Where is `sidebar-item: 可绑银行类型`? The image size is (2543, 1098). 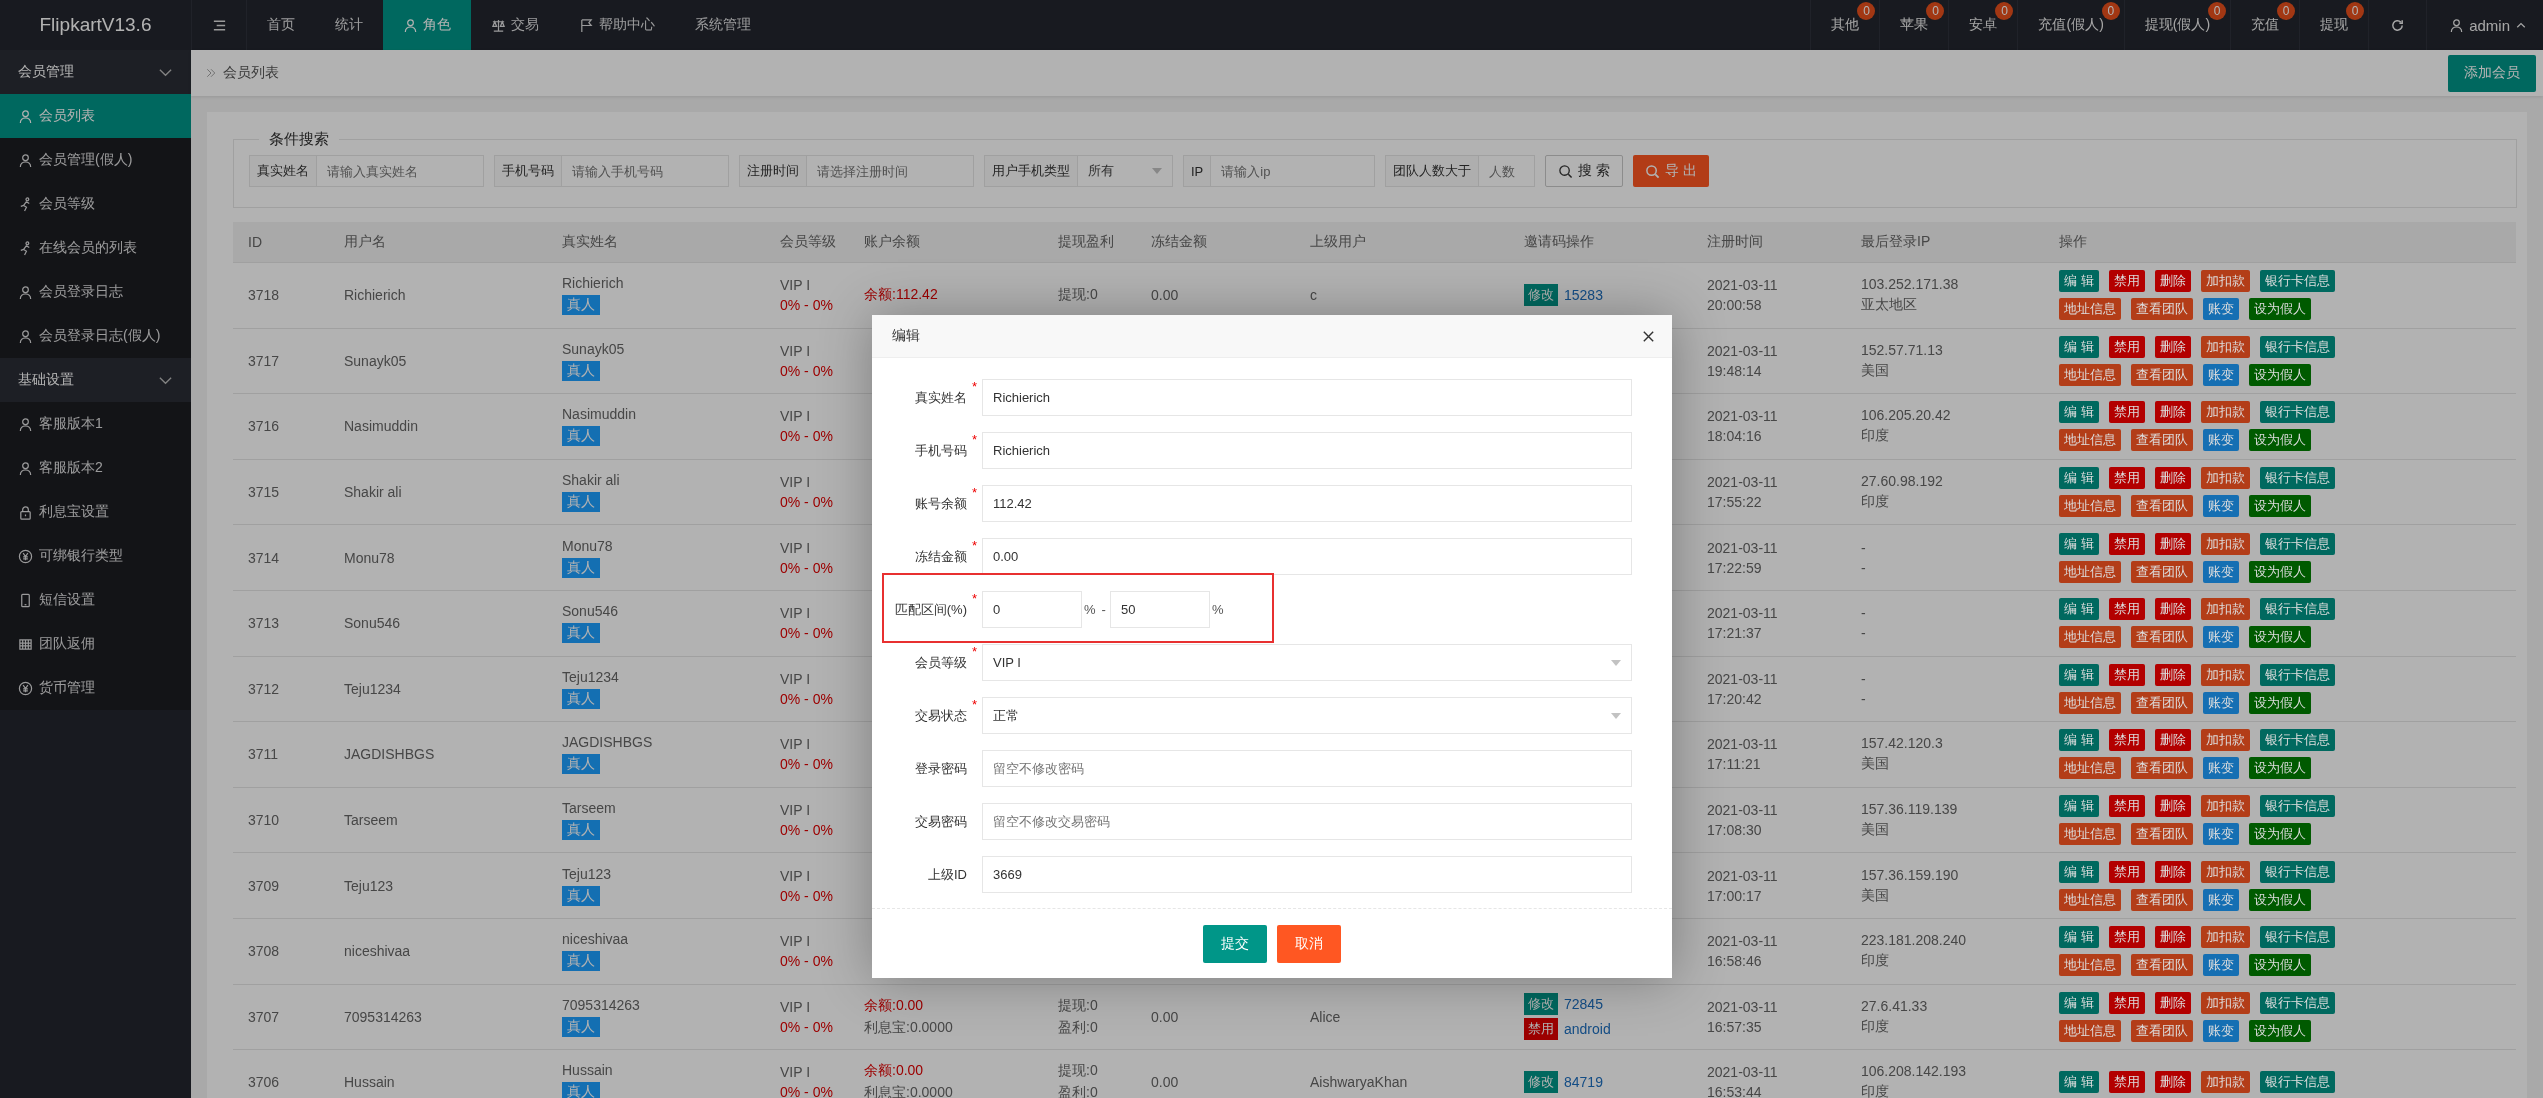
sidebar-item: 可绑银行类型 is located at coordinates (95, 556).